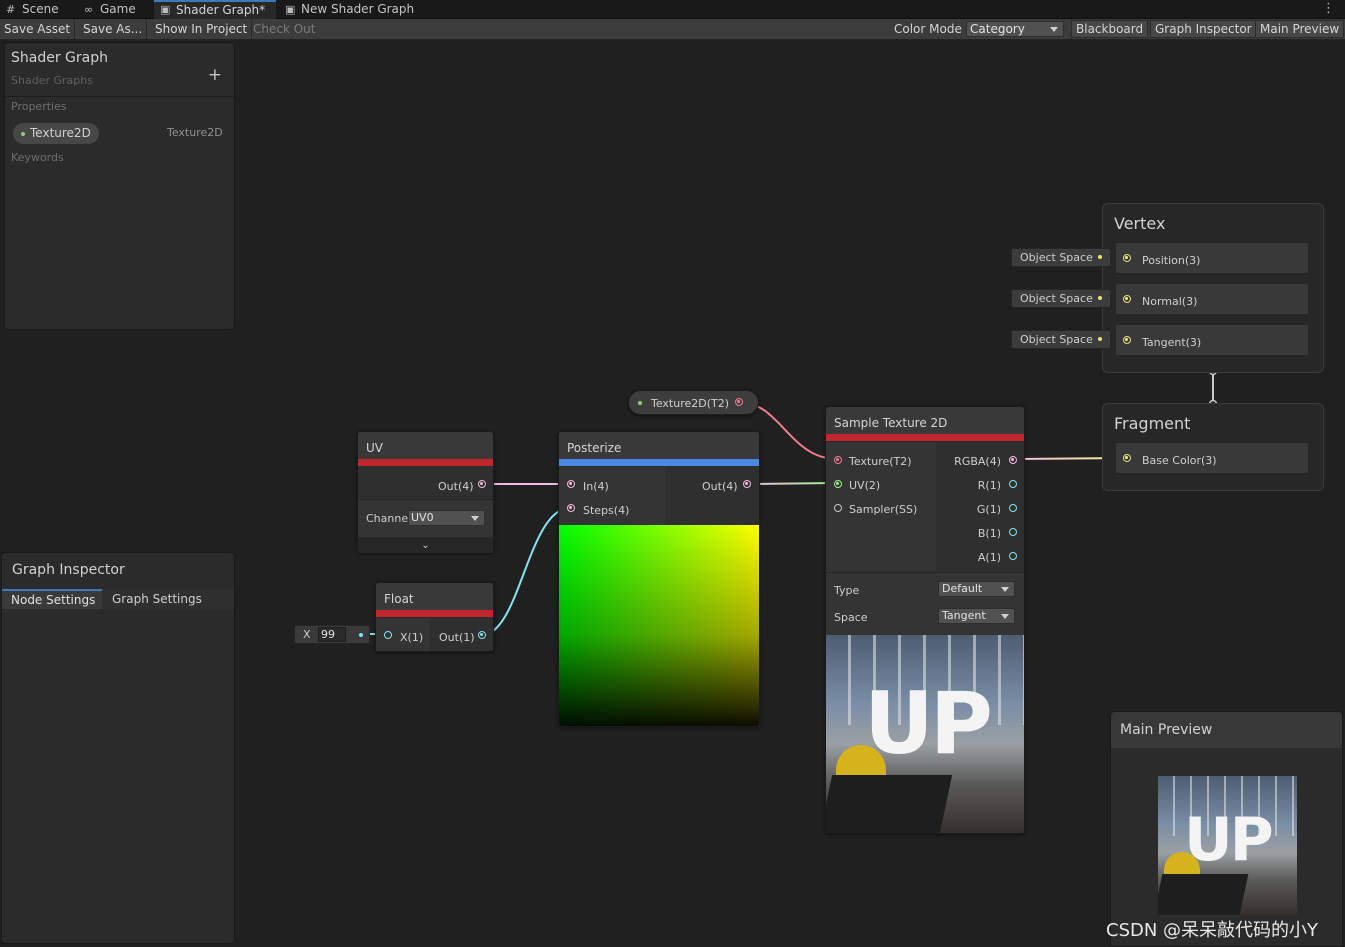 The width and height of the screenshot is (1345, 947). Describe the element at coordinates (1013, 508) in the screenshot. I see `sample-g-port` at that location.